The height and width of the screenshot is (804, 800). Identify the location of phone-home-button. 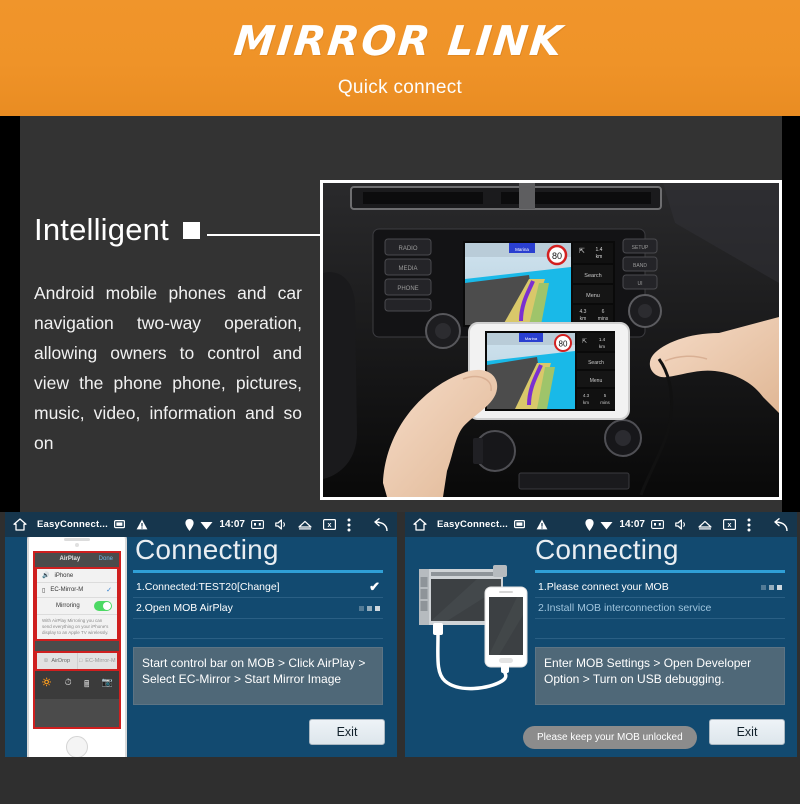
(77, 746).